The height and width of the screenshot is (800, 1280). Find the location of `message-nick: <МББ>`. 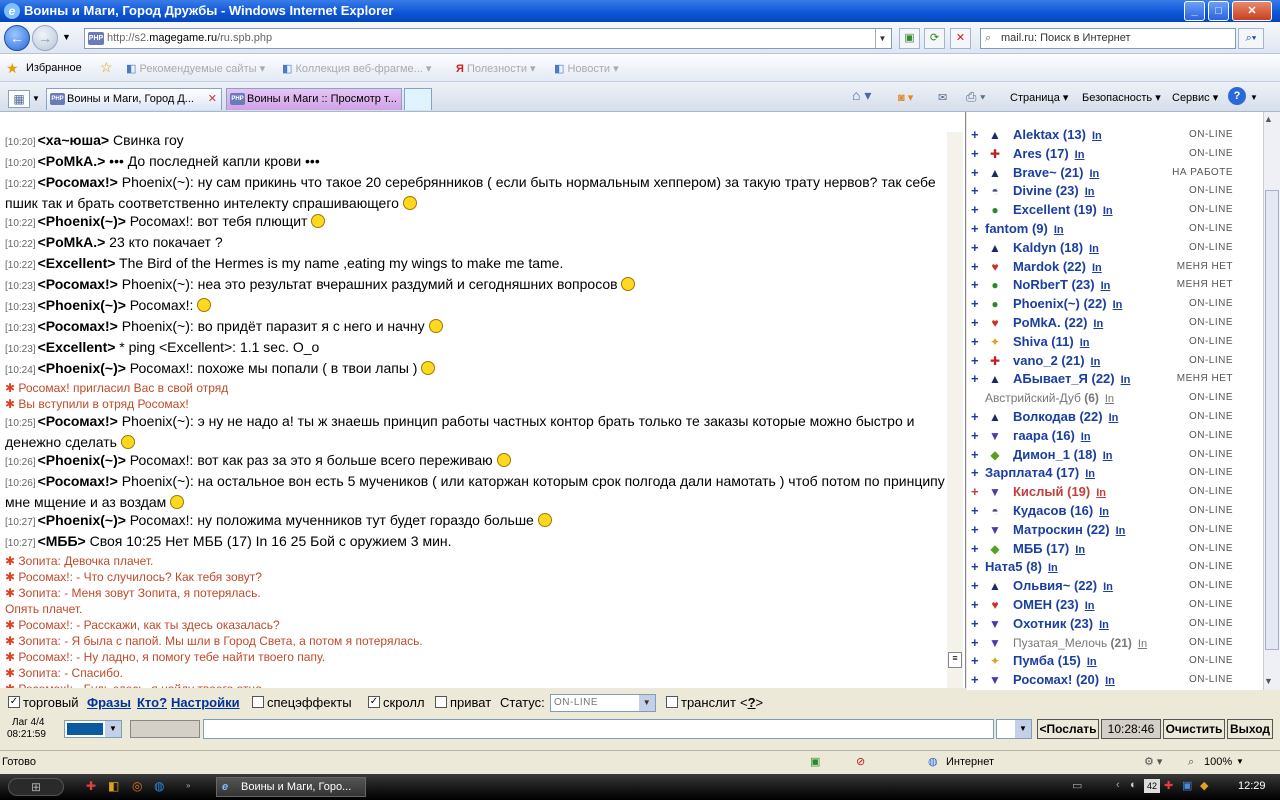

message-nick: <МББ> is located at coordinates (62, 541).